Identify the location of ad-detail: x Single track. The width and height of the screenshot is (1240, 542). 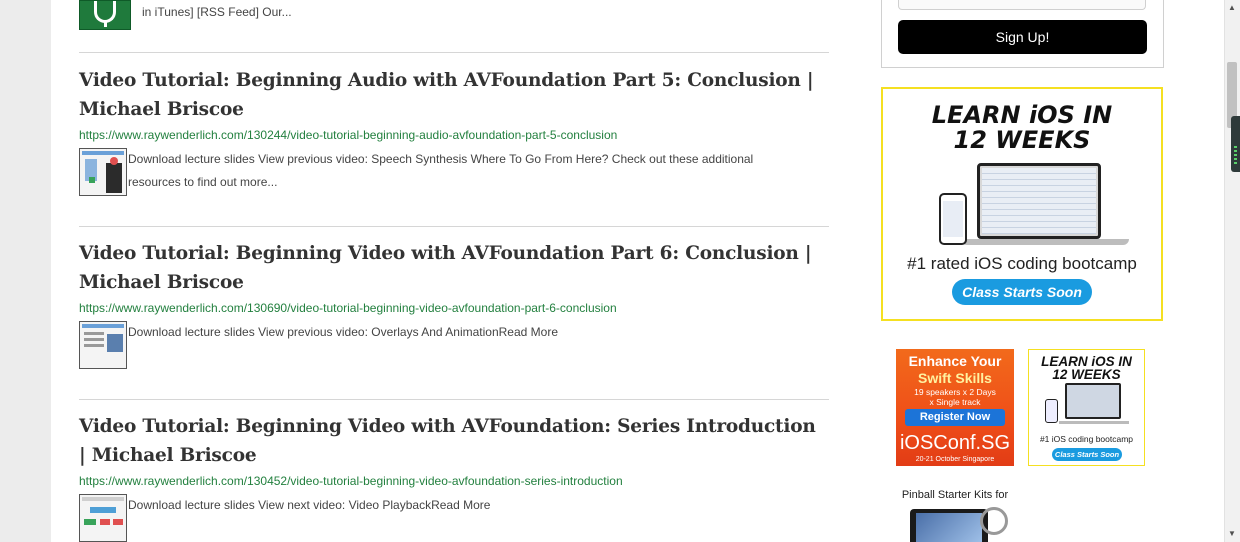
(955, 402).